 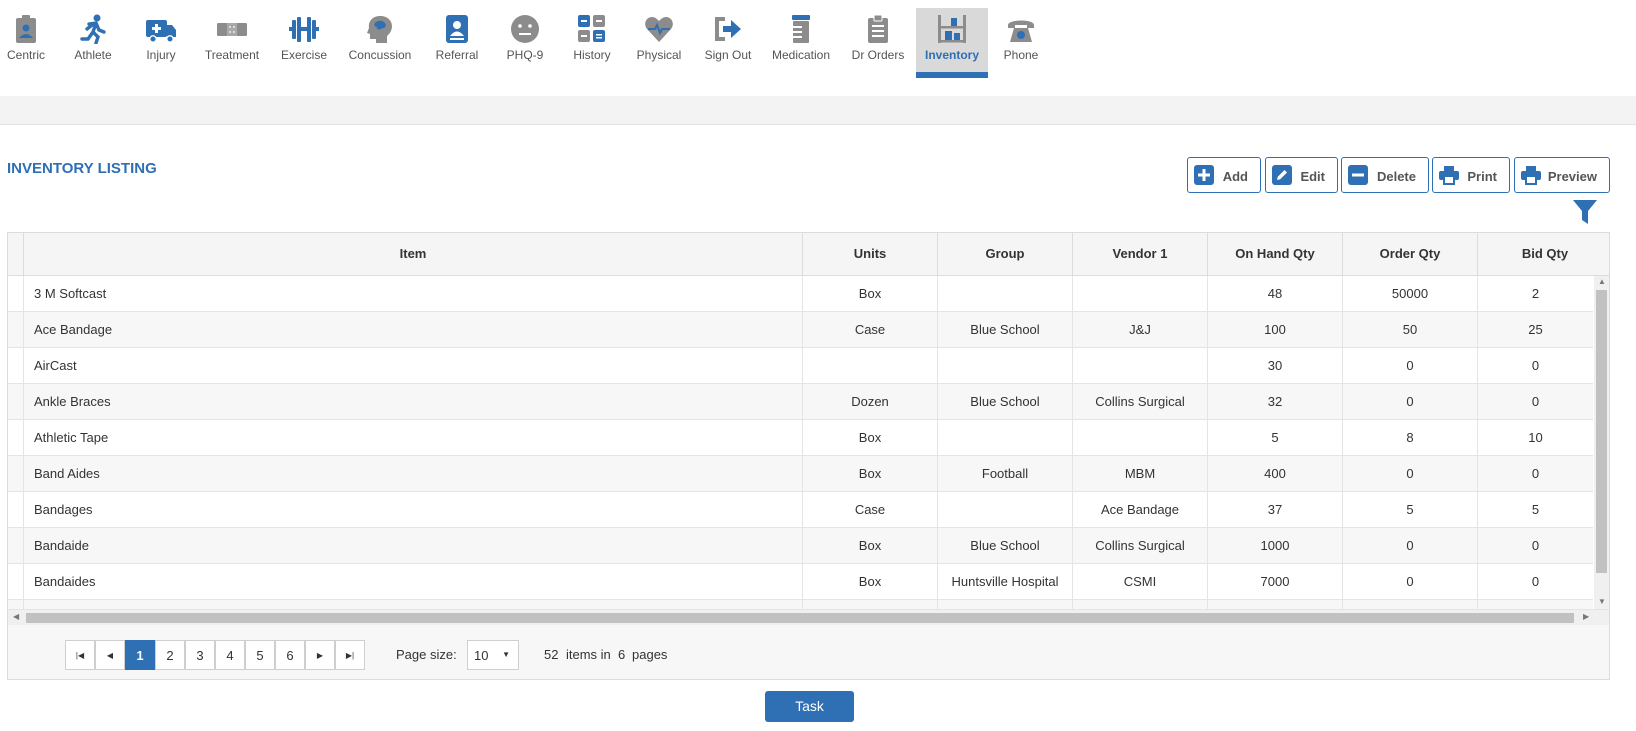 I want to click on preview-button: Preview, so click(x=1562, y=175).